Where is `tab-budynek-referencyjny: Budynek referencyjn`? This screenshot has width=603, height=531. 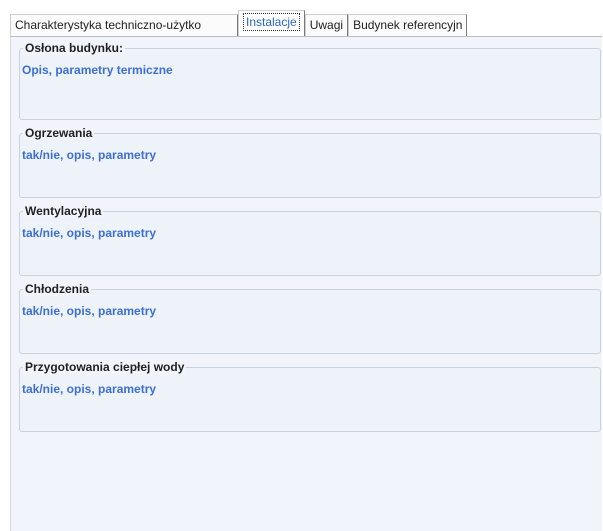 tab-budynek-referencyjny: Budynek referencyjn is located at coordinates (408, 25).